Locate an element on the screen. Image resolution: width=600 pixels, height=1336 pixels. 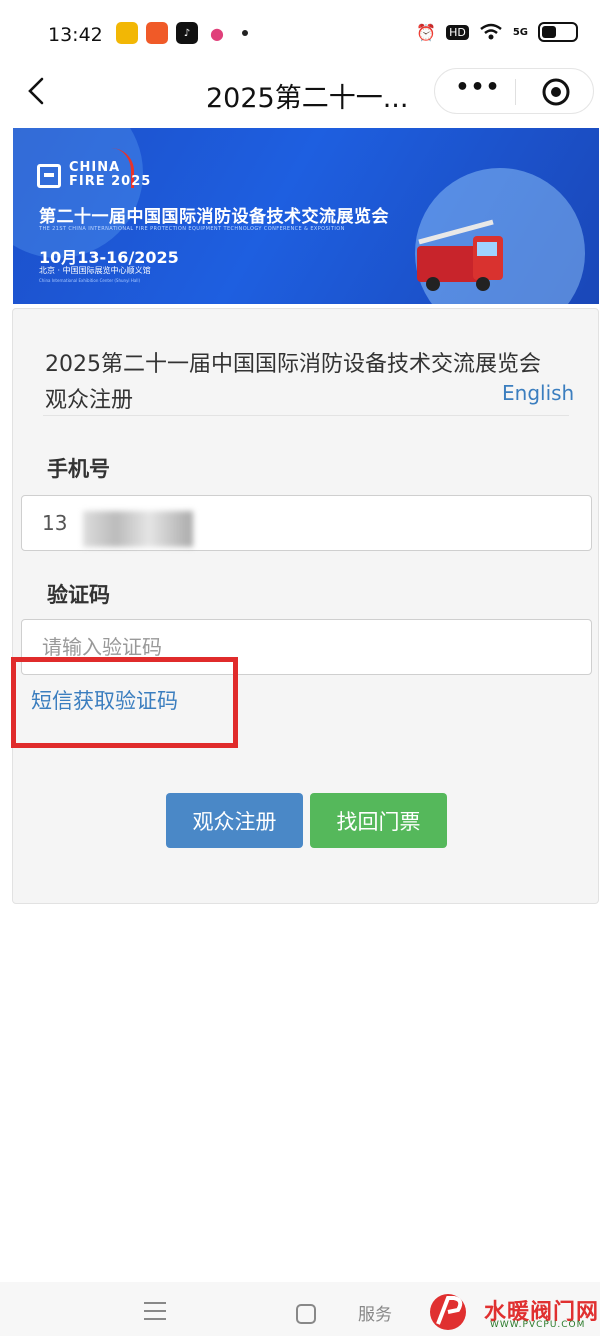
signal-icon: 5G is located at coordinates (520, 32).